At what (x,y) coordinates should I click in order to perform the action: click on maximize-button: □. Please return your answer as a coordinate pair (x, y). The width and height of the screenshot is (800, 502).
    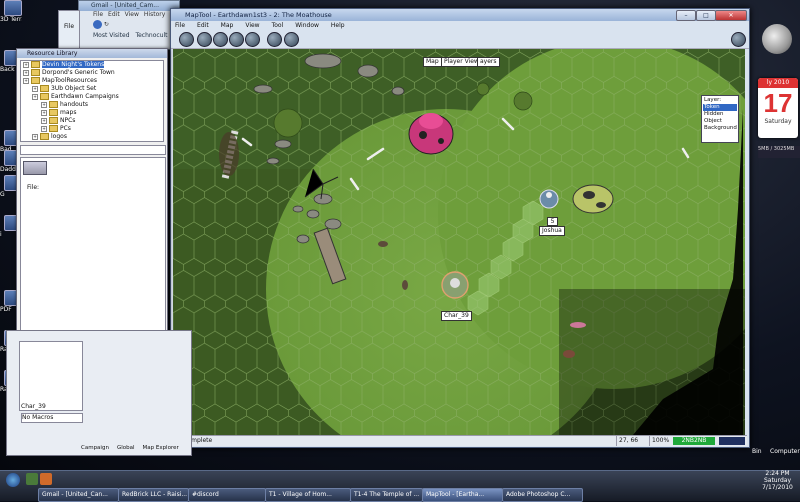
    Looking at the image, I should click on (706, 15).